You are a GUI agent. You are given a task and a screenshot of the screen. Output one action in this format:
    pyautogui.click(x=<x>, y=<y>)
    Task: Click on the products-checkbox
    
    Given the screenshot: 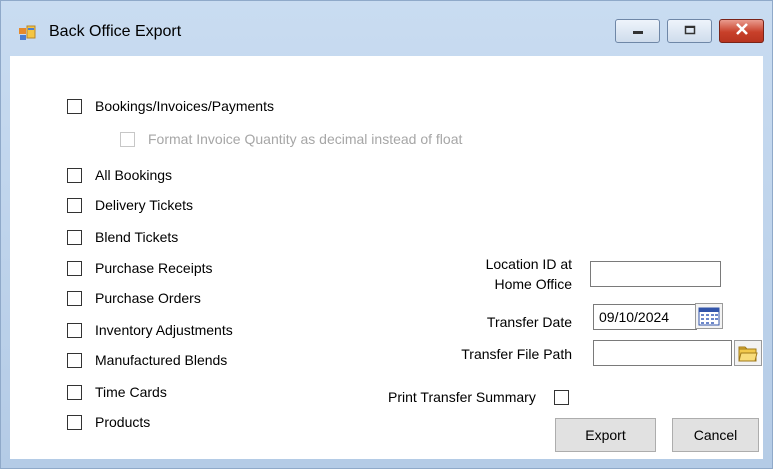 What is the action you would take?
    pyautogui.click(x=74, y=422)
    